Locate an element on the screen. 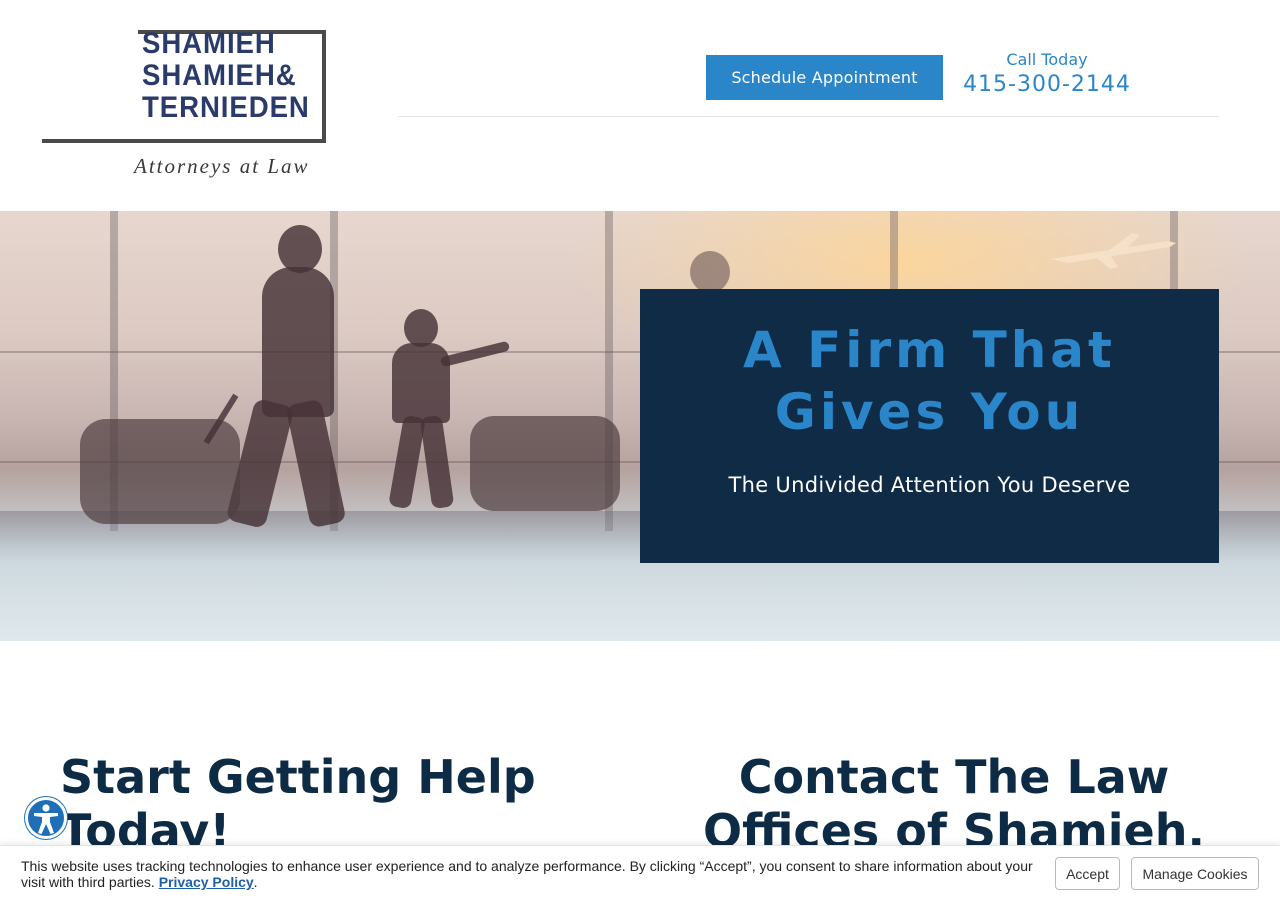 This screenshot has width=1280, height=900. logo-wordmark: SHAMIEH SHAMIEH& TERNIEDEN is located at coordinates (237, 76).